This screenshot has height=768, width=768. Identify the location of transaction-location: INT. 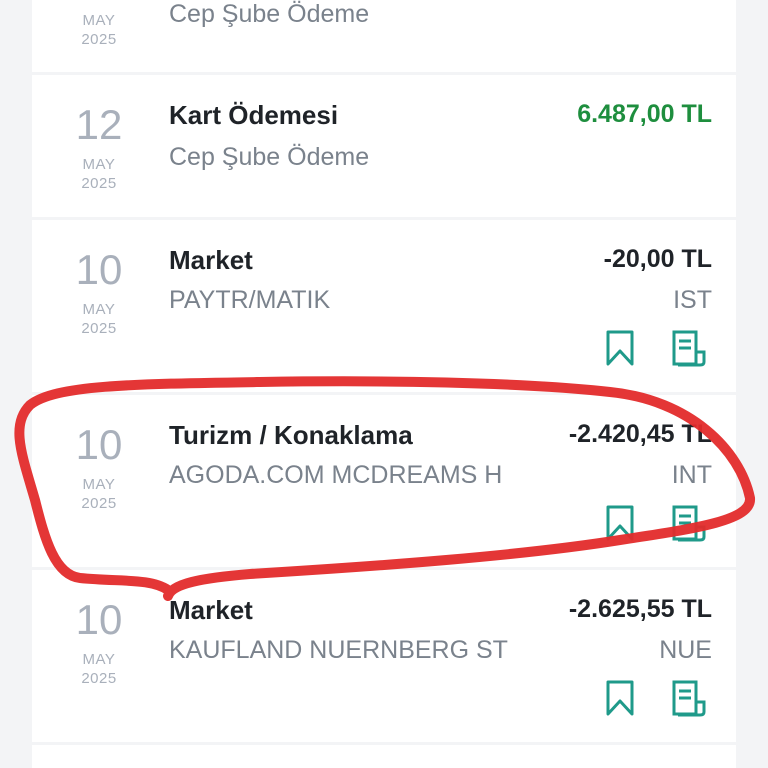
(691, 475).